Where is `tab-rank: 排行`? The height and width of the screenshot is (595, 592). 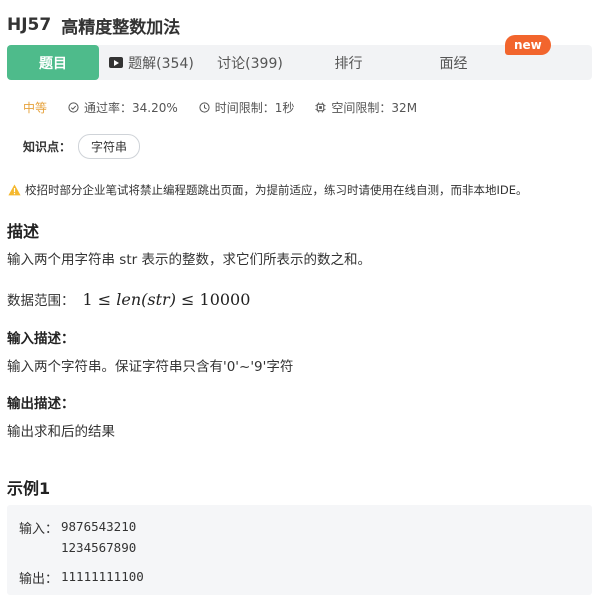
tab-rank: 排行 is located at coordinates (348, 62).